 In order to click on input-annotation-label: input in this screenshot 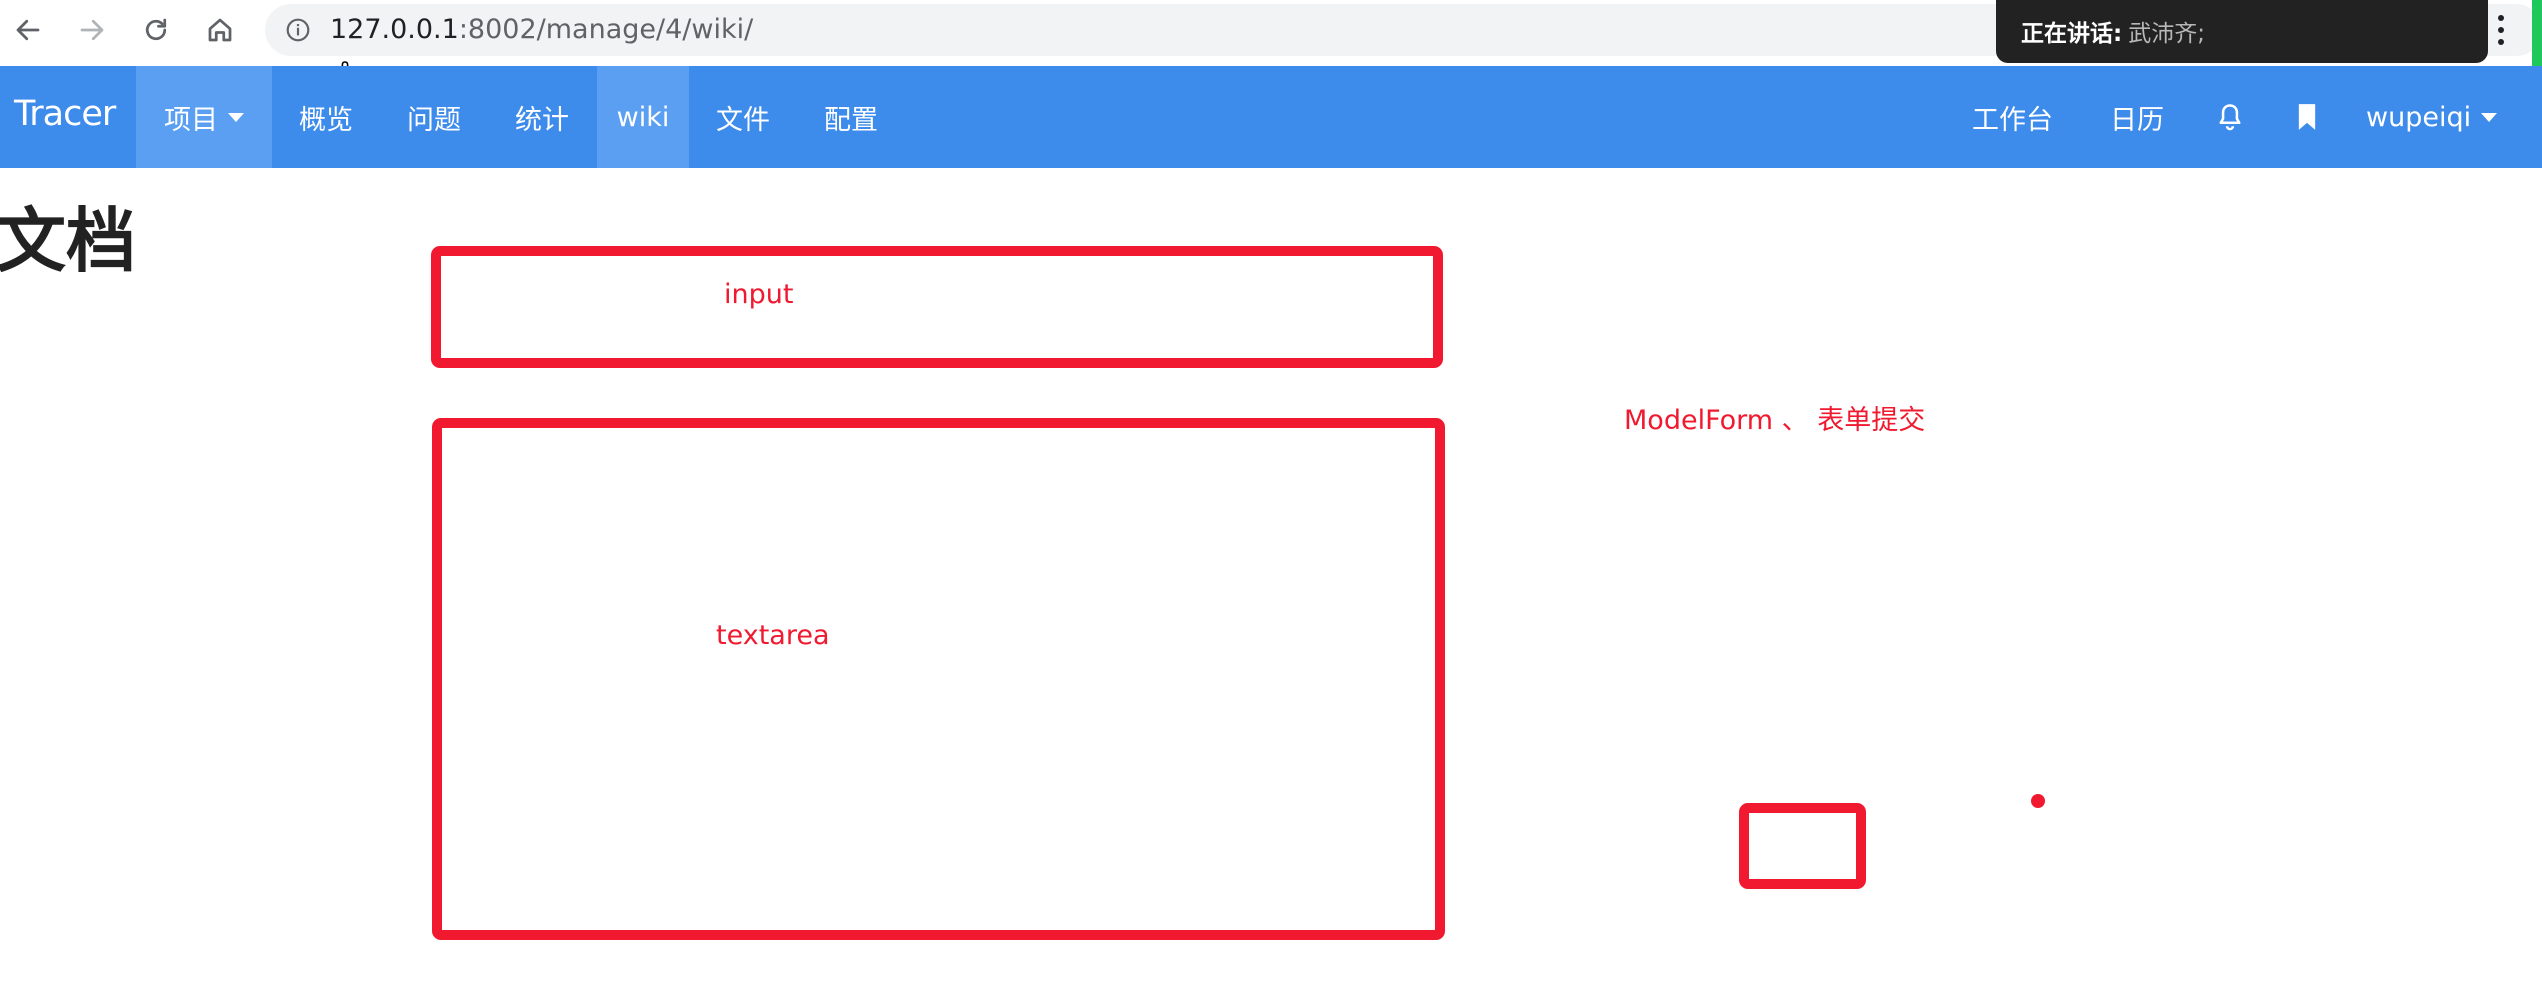, I will do `click(759, 294)`.